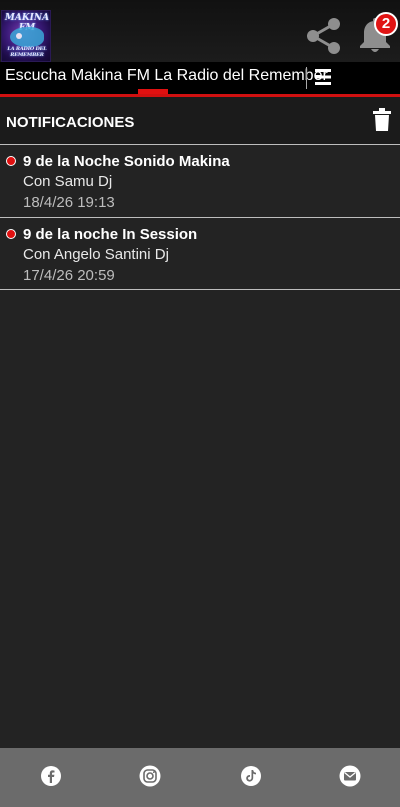  I want to click on email-icon, so click(350, 776).